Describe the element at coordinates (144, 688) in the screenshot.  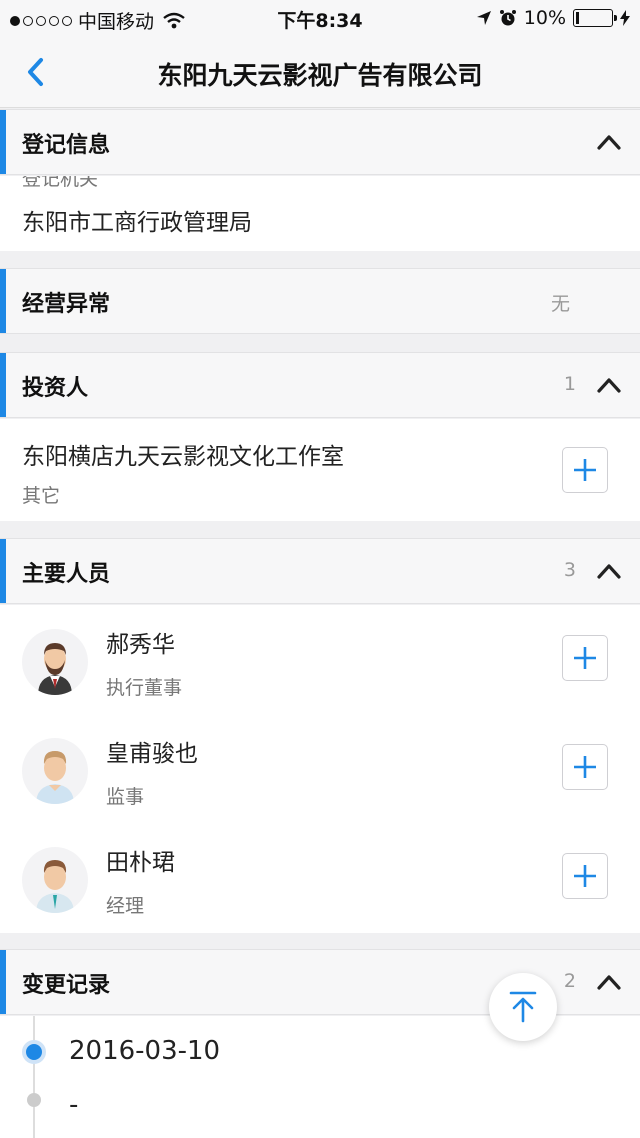
I see `person-role: 执行董事` at that location.